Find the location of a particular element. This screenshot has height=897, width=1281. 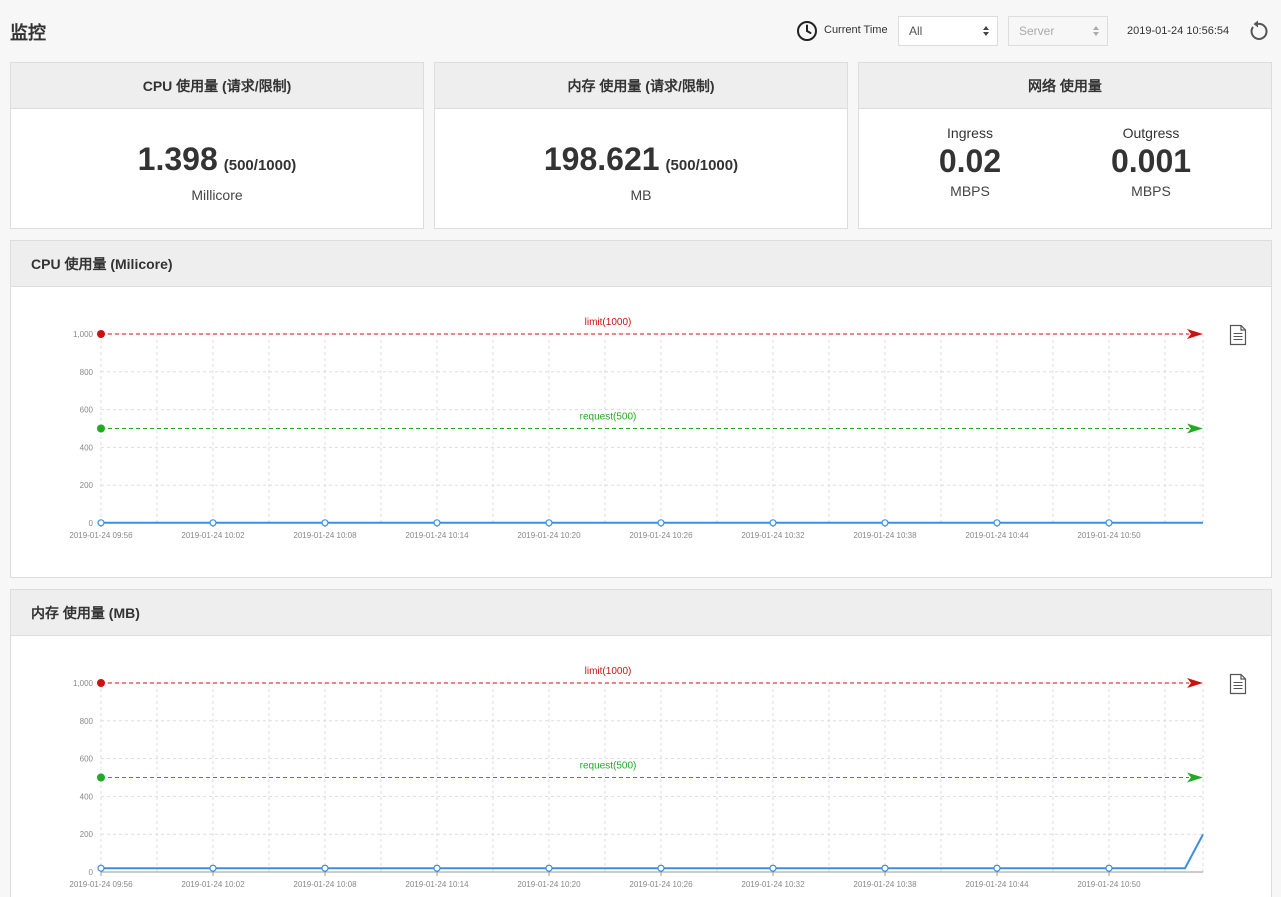

cpu-stat: 1.398 (500/1000) is located at coordinates (217, 159).